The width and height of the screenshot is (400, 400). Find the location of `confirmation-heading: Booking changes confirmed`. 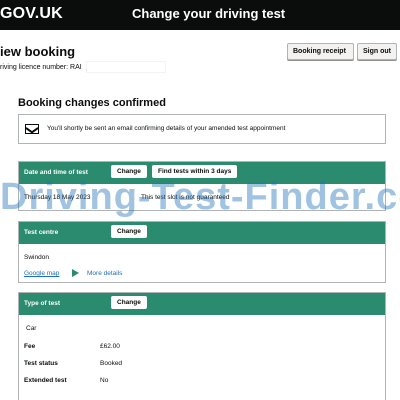

confirmation-heading: Booking changes confirmed is located at coordinates (92, 103).